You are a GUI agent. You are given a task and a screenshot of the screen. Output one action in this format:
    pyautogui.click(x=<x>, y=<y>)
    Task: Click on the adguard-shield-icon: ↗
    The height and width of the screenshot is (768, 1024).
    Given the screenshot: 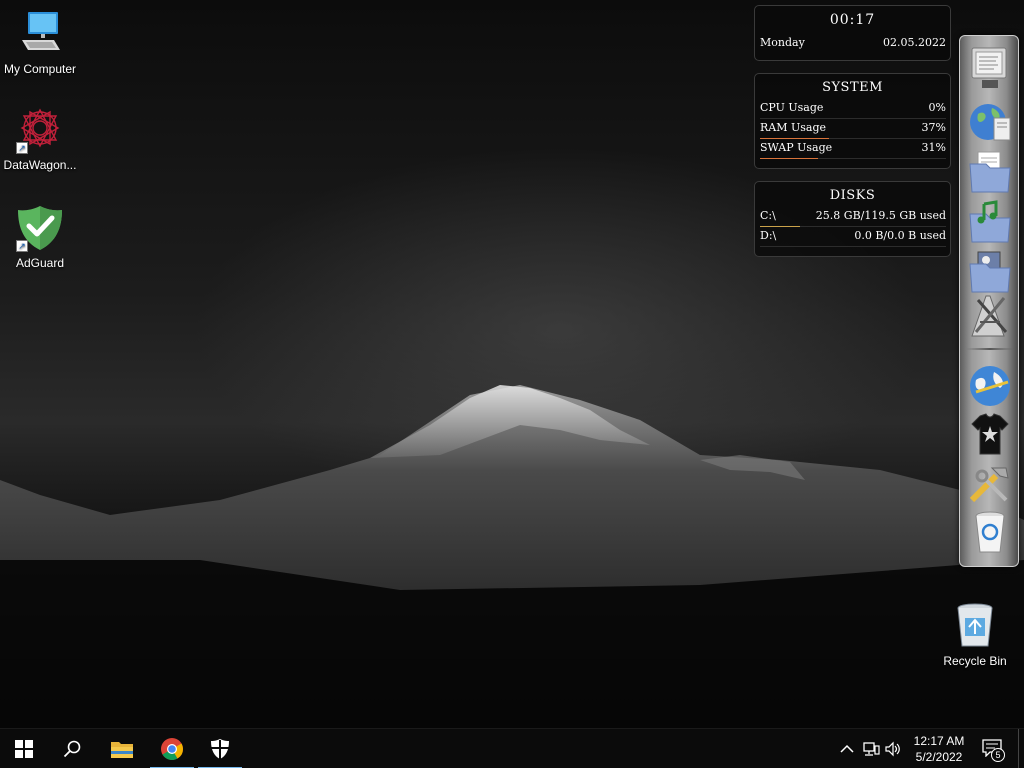 What is the action you would take?
    pyautogui.click(x=40, y=228)
    